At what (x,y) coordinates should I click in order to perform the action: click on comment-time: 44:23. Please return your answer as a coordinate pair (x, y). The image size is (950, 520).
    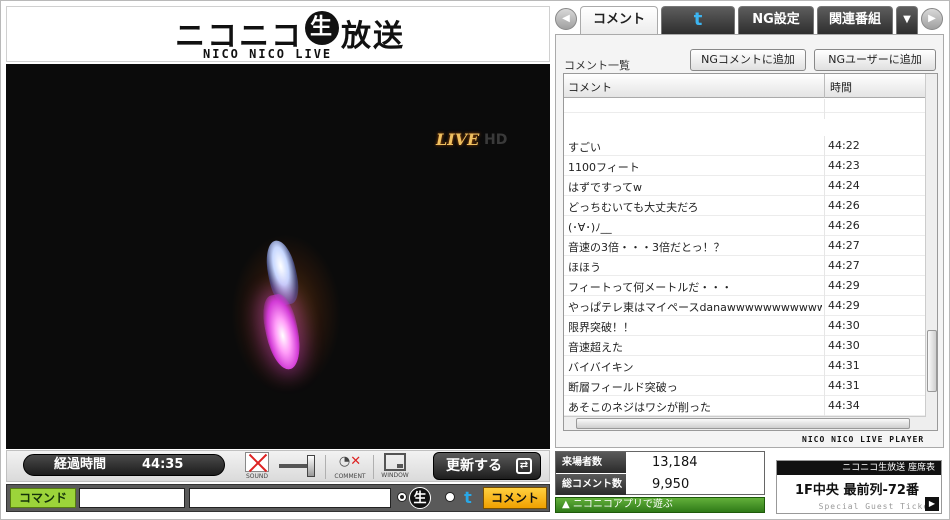
    Looking at the image, I should click on (844, 165).